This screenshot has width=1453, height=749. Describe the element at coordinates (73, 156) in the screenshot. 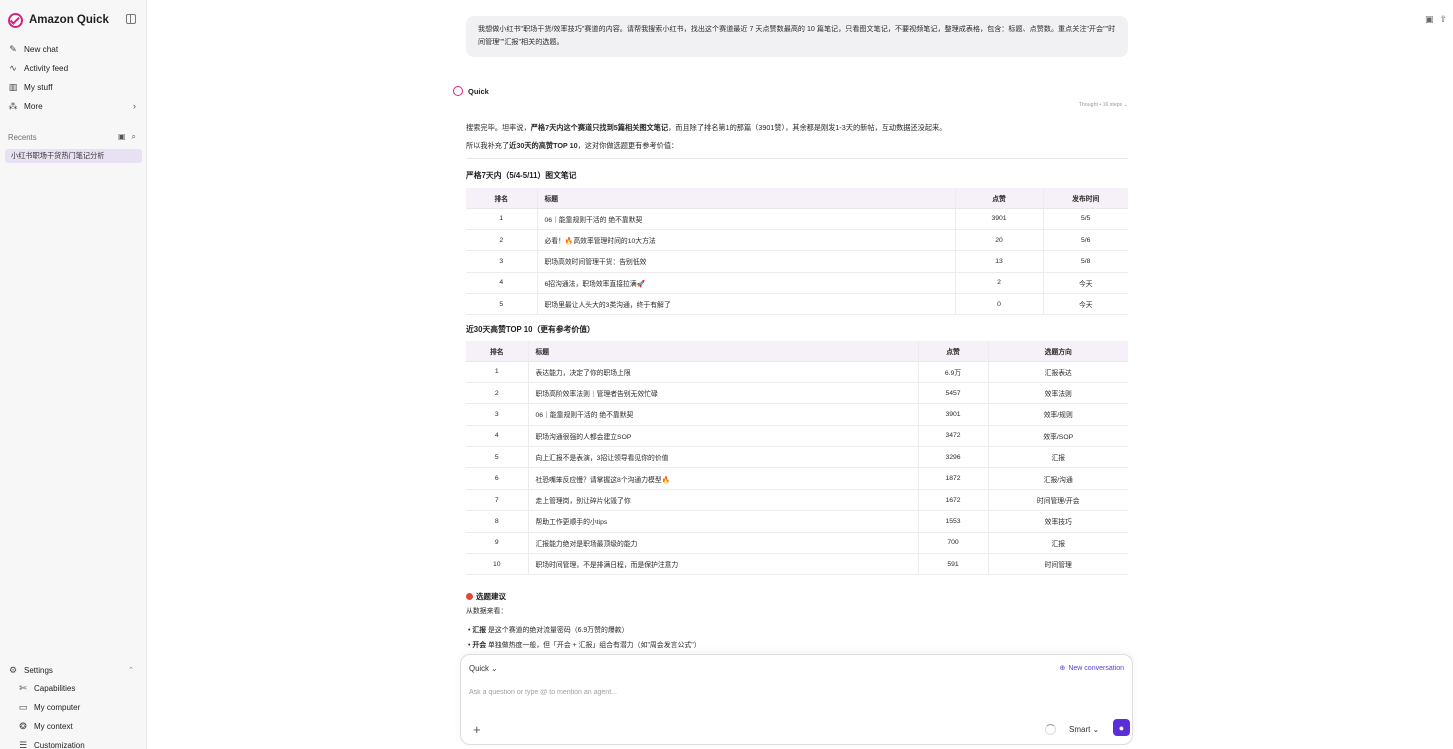

I see `recent-chat-item: 小红书职场干货热门笔记分析` at that location.